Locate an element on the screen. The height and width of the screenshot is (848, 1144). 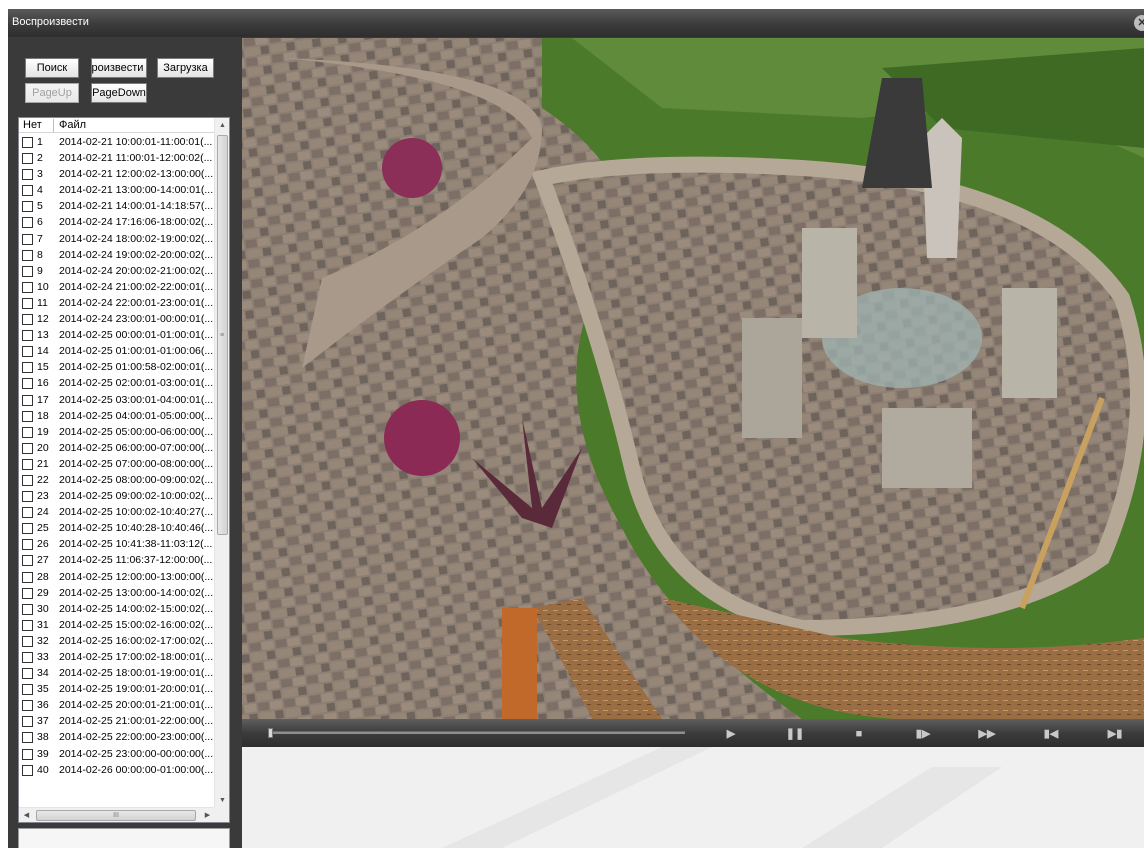
search-button: Поиск is located at coordinates (52, 68).